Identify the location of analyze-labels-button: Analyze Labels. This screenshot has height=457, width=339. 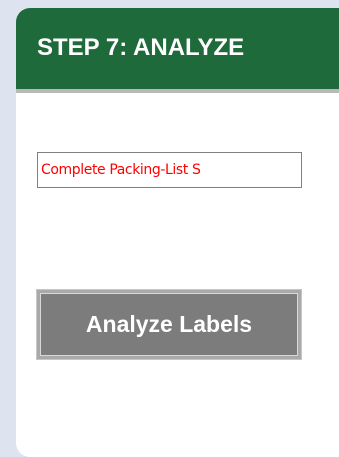
(169, 324).